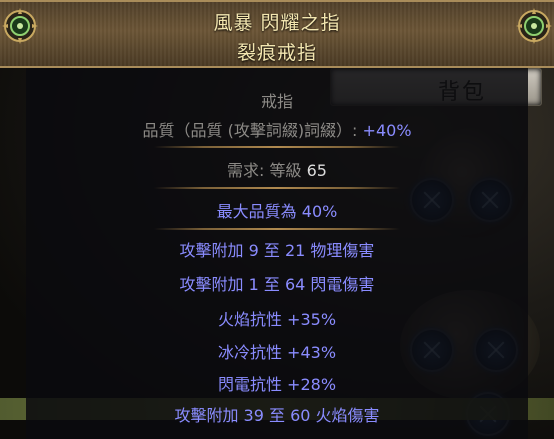  Describe the element at coordinates (277, 284) in the screenshot. I see `explicit-mod: 攻擊附加 1 至 64 閃電傷害` at that location.